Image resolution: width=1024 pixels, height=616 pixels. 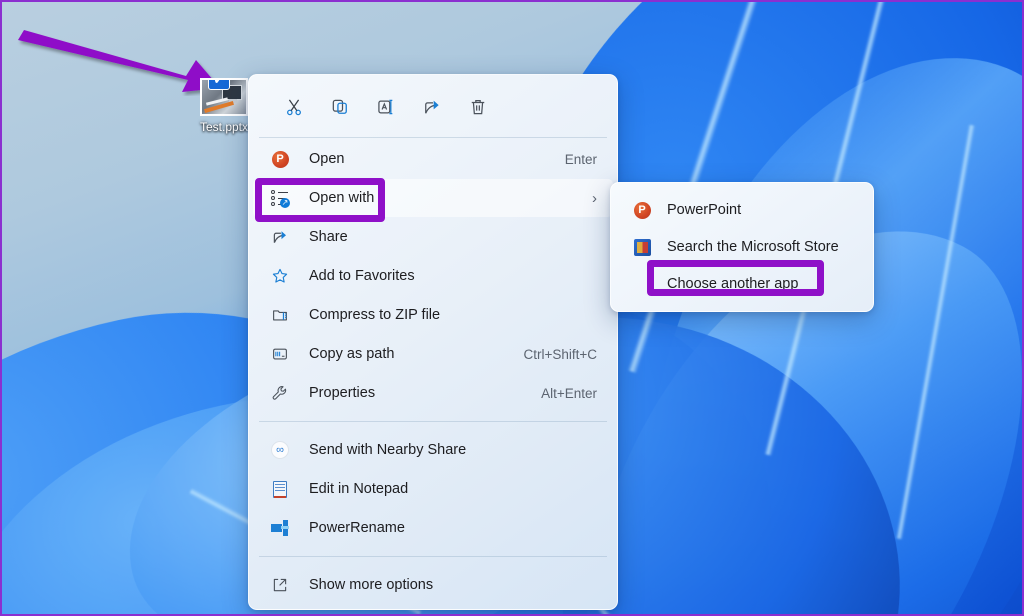 I want to click on menu-item-show-more-options: Show more options, so click(x=433, y=585).